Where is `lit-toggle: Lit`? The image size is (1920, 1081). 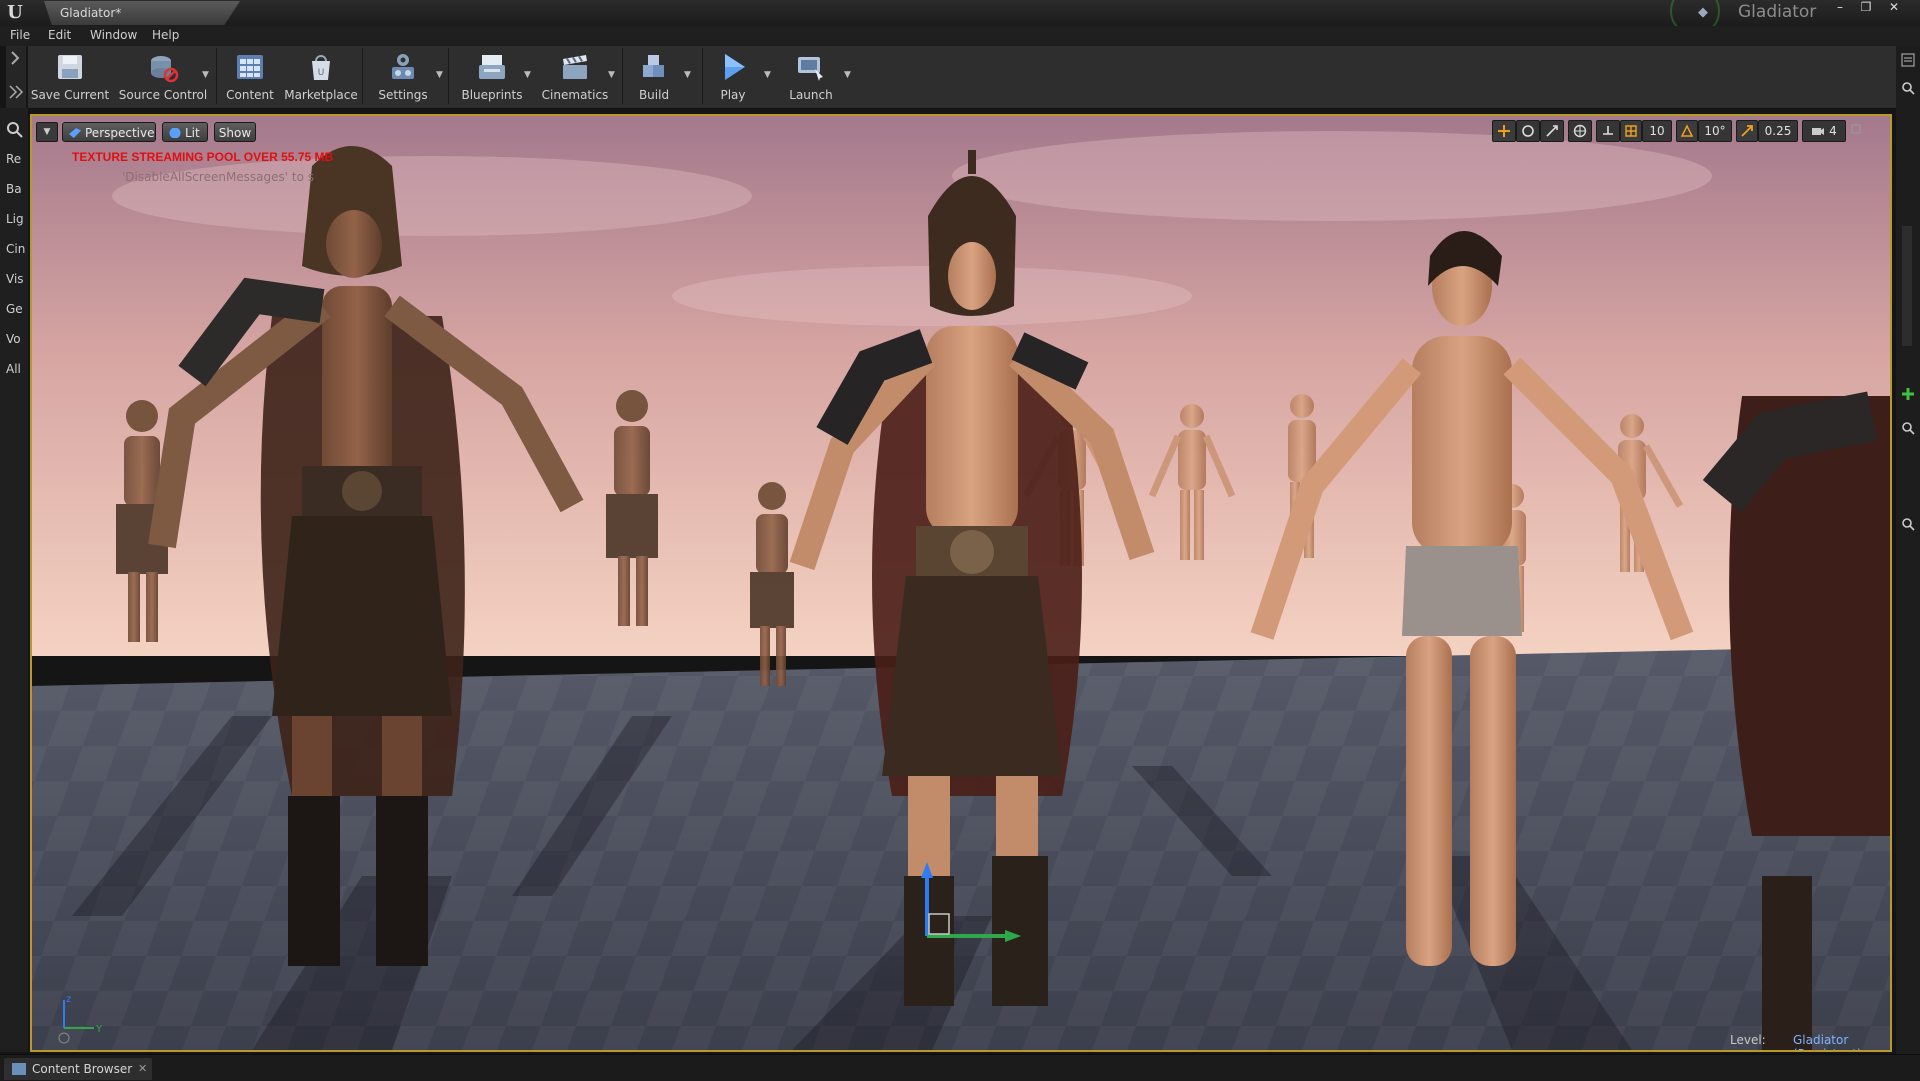
lit-toggle: Lit is located at coordinates (185, 132).